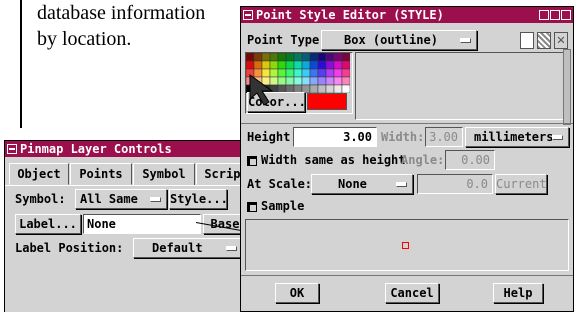 Image resolution: width=575 pixels, height=312 pixels. I want to click on label-position-option-menu: Default, so click(188, 248).